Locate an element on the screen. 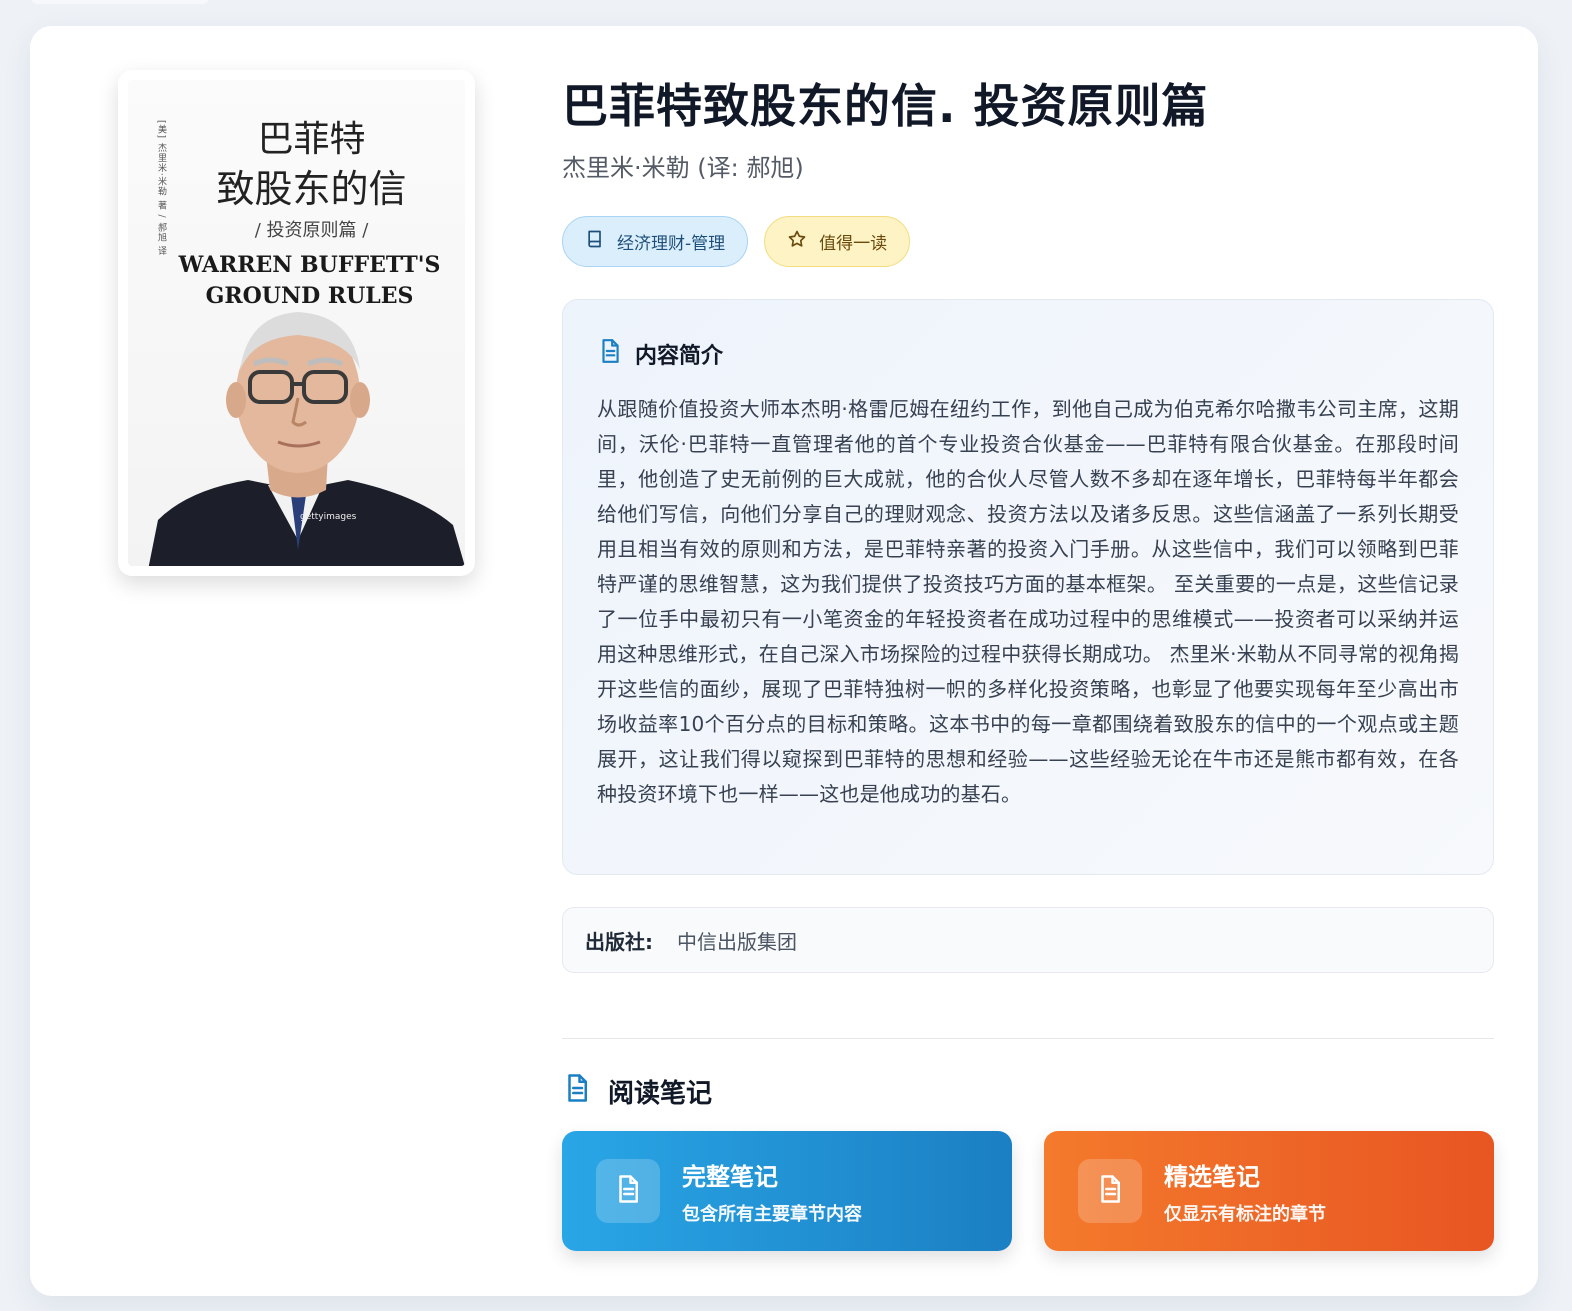 This screenshot has height=1311, width=1572. summary-header: 内容简介 is located at coordinates (1028, 354).